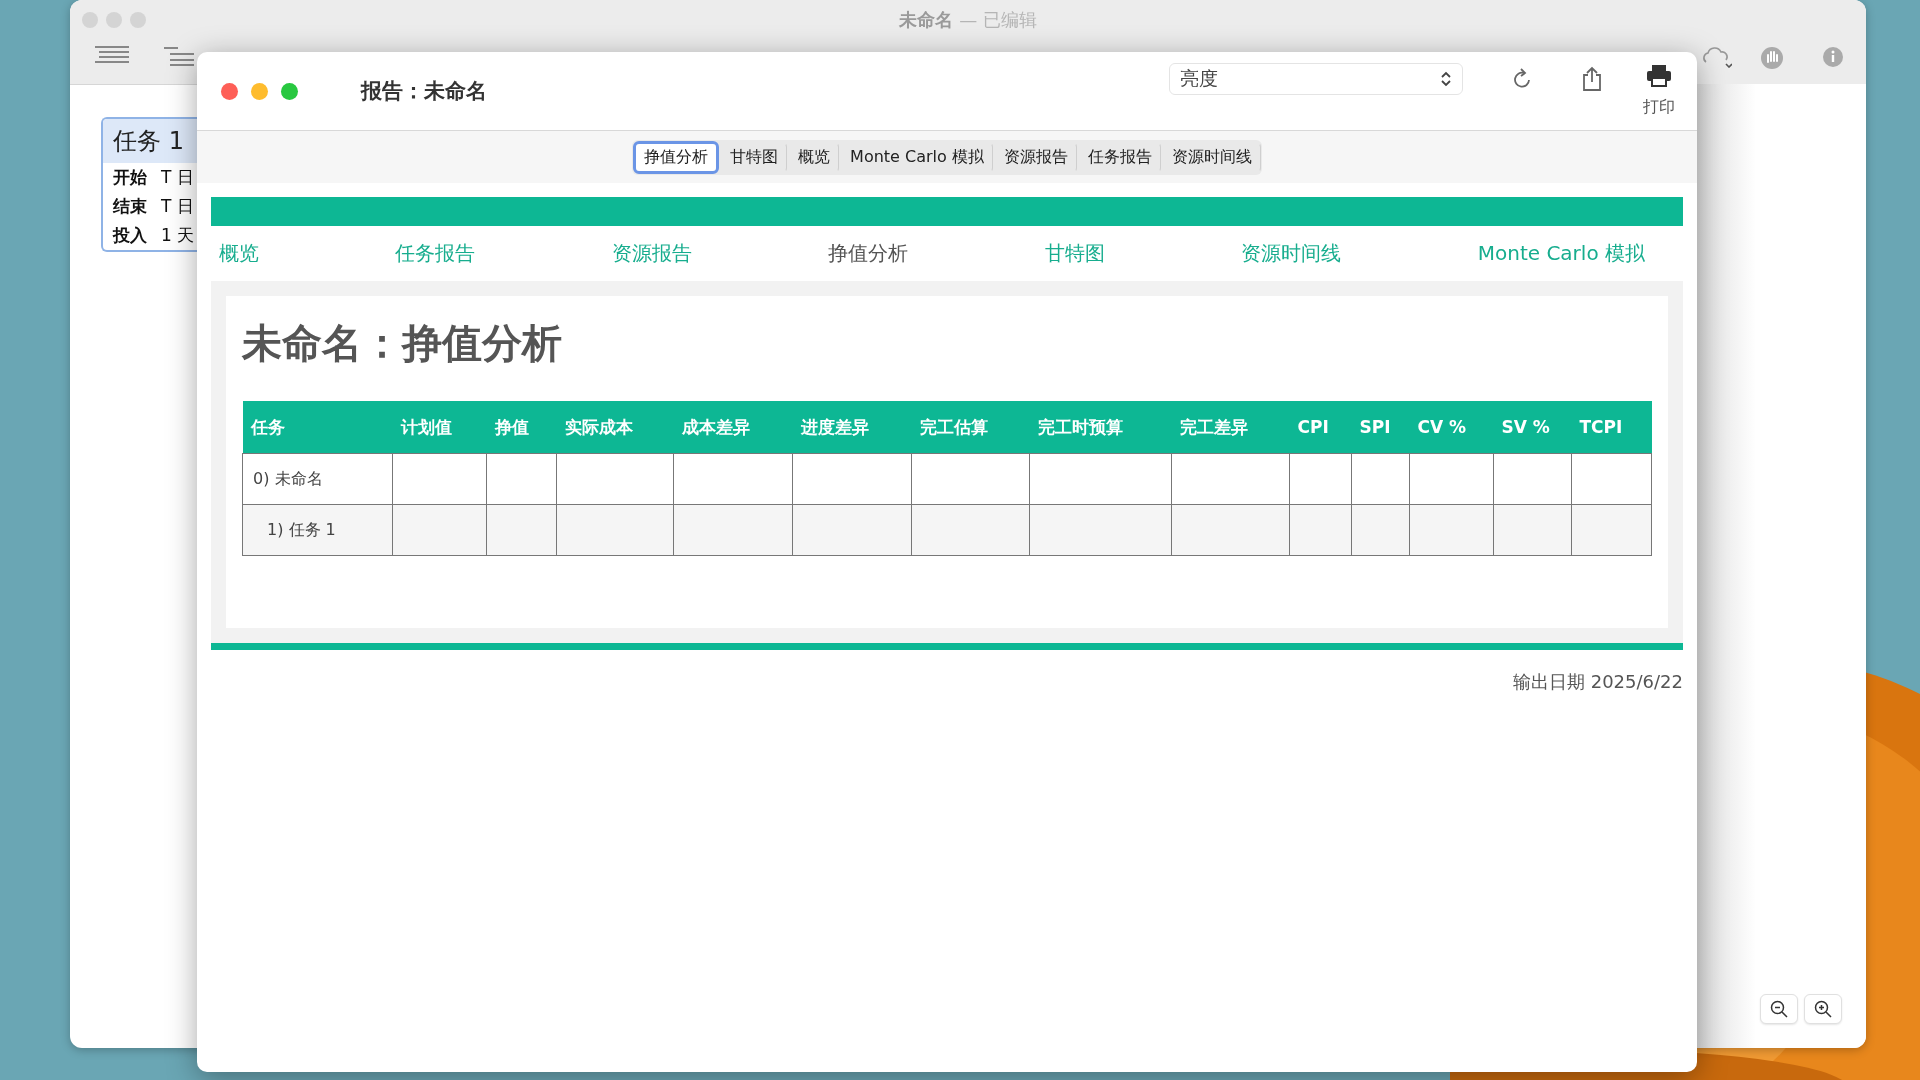 The image size is (1920, 1080). I want to click on task-title: 任务 1, so click(150, 141).